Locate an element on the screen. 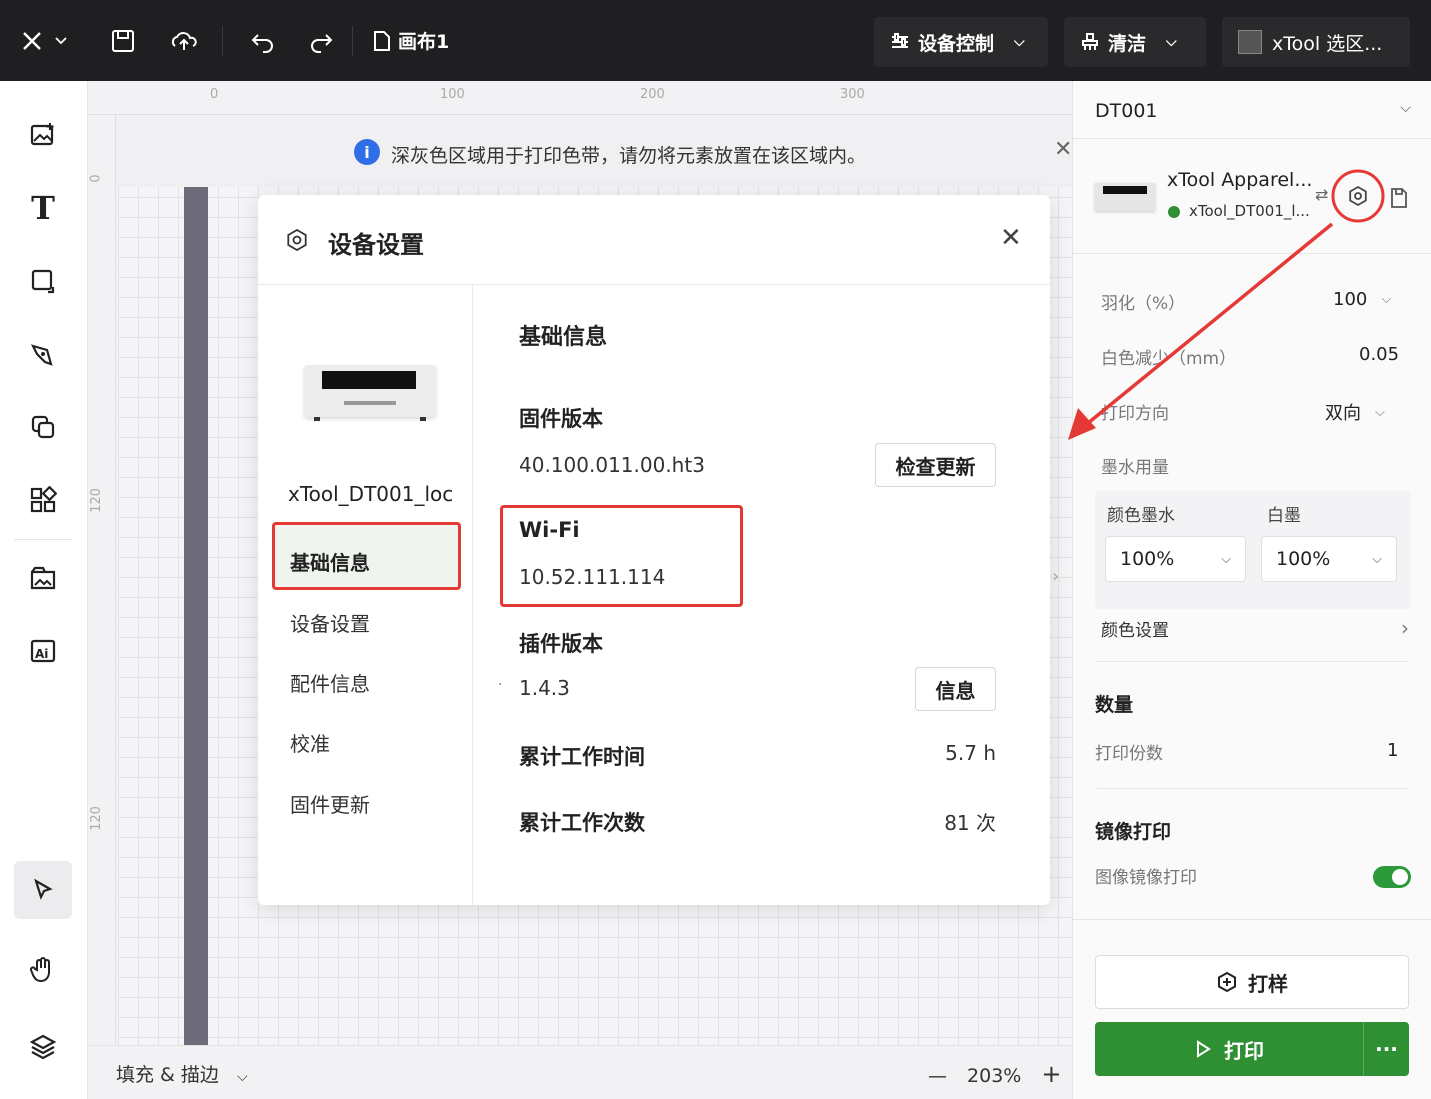  sliders-icon is located at coordinates (900, 40).